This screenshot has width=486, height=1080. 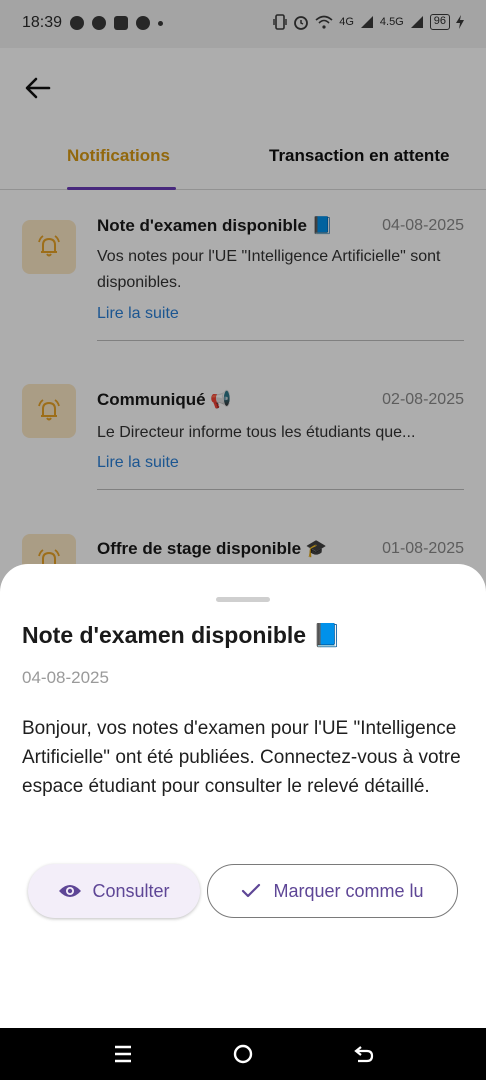 What do you see at coordinates (243, 599) in the screenshot?
I see `drag-handle` at bounding box center [243, 599].